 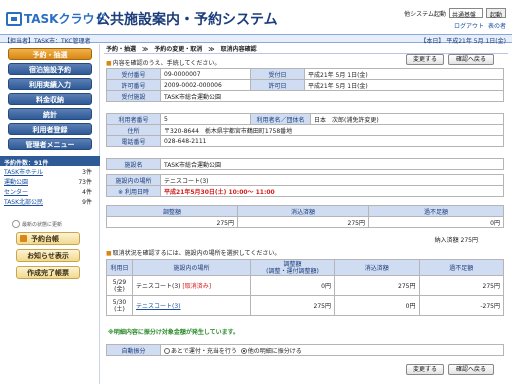 I want to click on system-select: 共通基盤, so click(x=465, y=13).